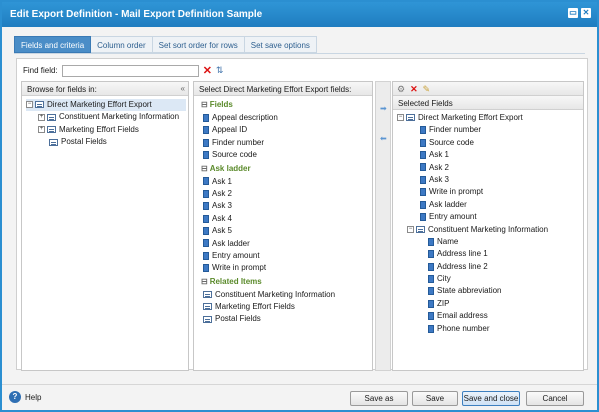 This screenshot has height=412, width=599. I want to click on browse-item-label: Direct Marketing Effort Export, so click(99, 104).